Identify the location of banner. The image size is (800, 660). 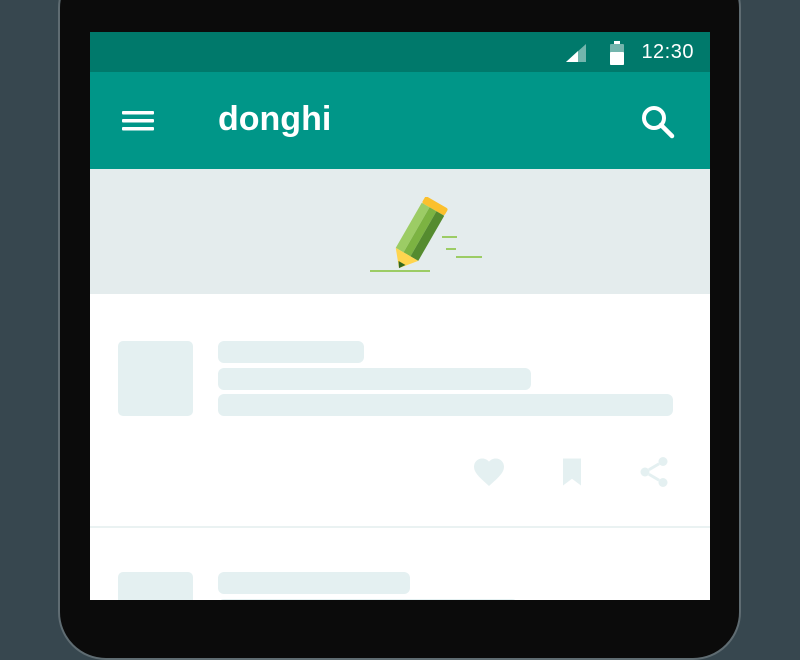
(400, 231).